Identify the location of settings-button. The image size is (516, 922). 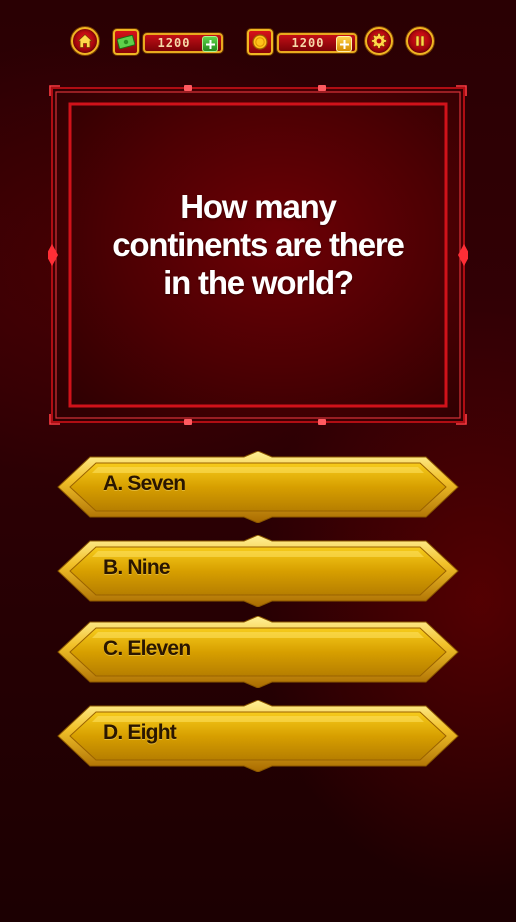
(379, 41).